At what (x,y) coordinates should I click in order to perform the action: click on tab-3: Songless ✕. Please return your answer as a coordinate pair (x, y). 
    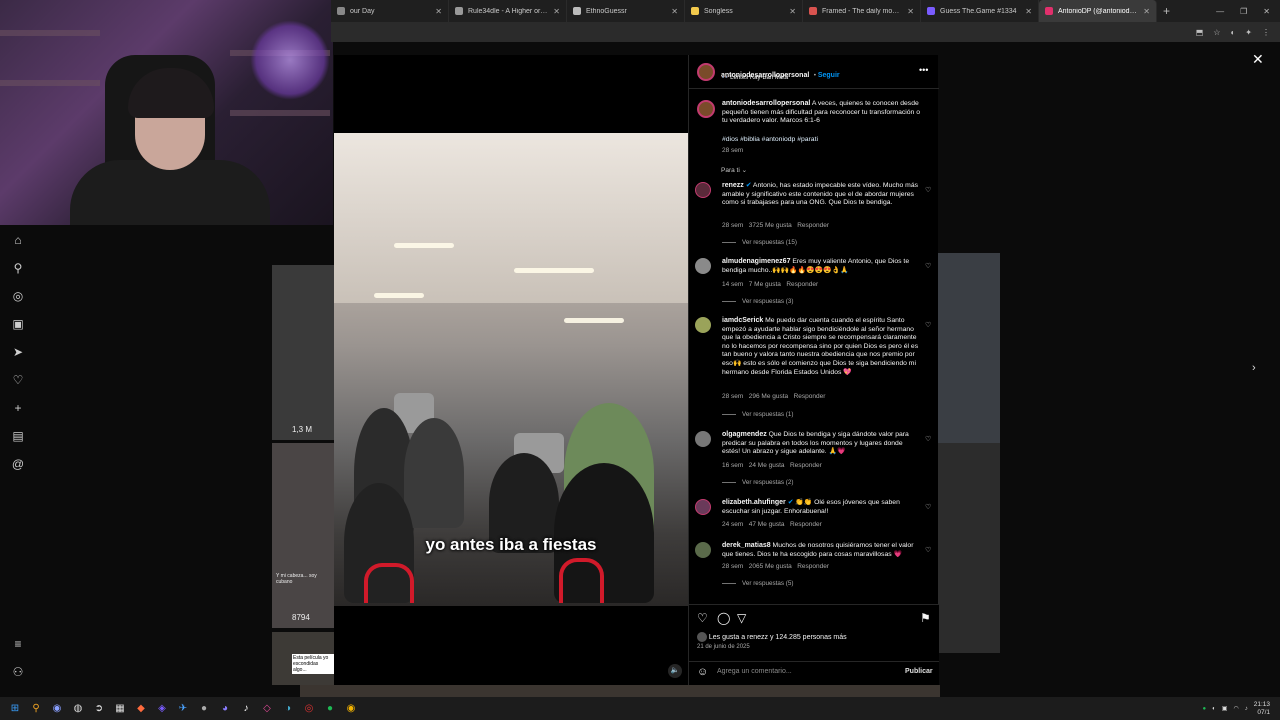
    Looking at the image, I should click on (744, 11).